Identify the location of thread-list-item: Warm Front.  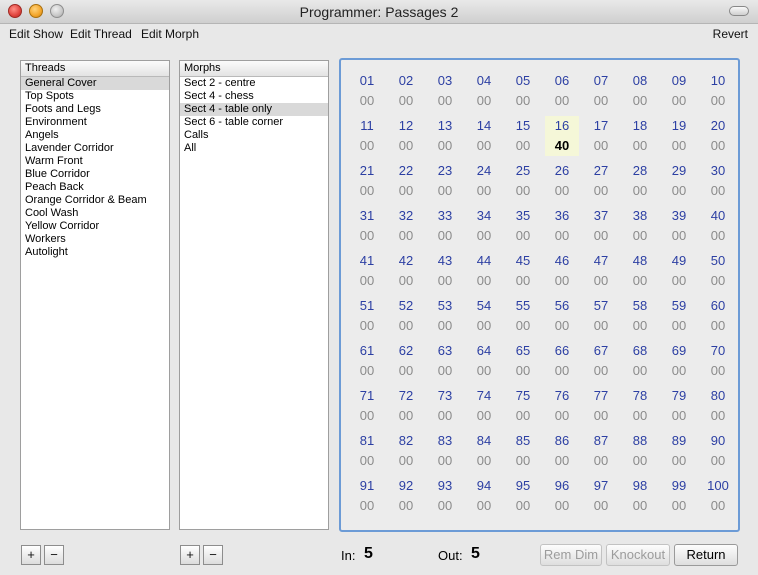
(95, 161).